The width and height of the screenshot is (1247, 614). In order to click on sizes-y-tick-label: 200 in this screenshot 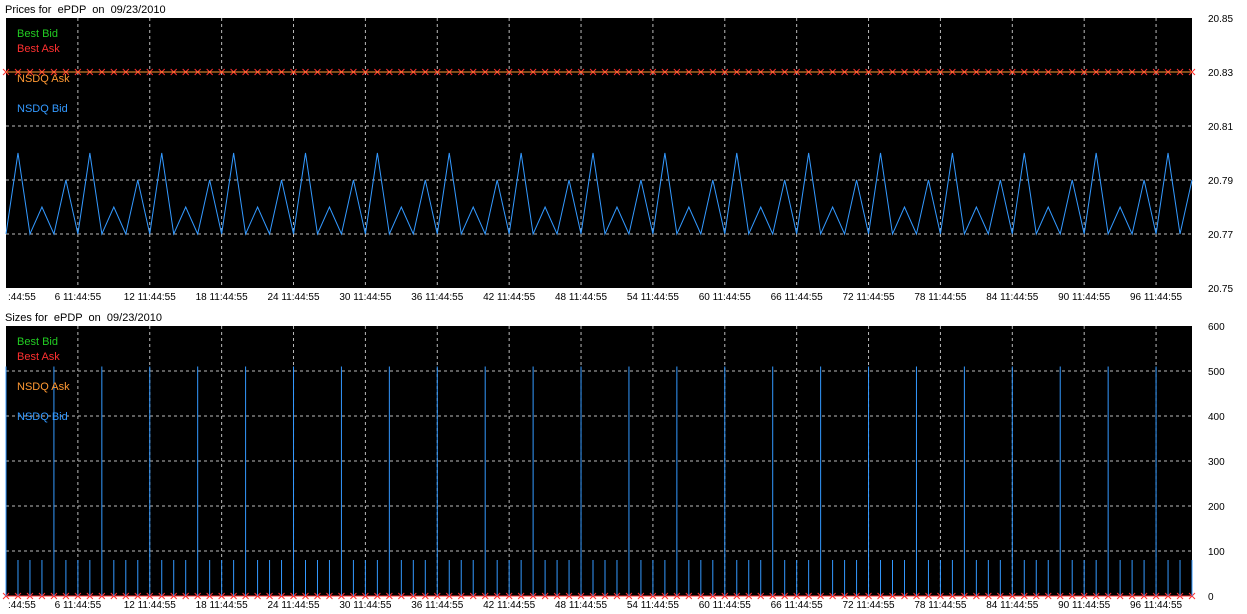, I will do `click(1216, 507)`.